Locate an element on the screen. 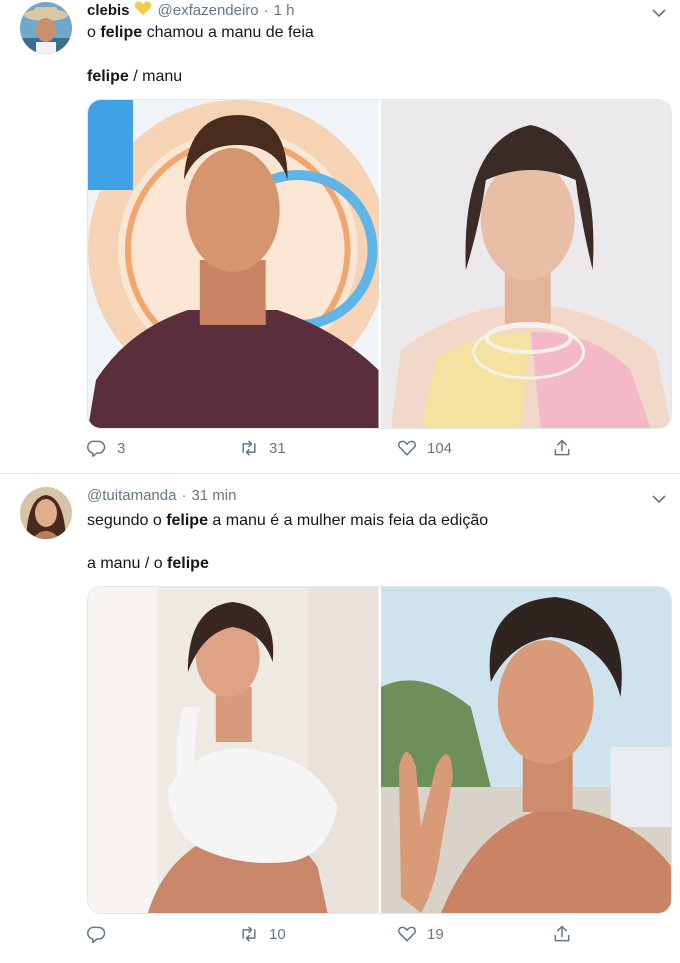 Image resolution: width=680 pixels, height=963 pixels. timestamp: 31 min is located at coordinates (213, 495).